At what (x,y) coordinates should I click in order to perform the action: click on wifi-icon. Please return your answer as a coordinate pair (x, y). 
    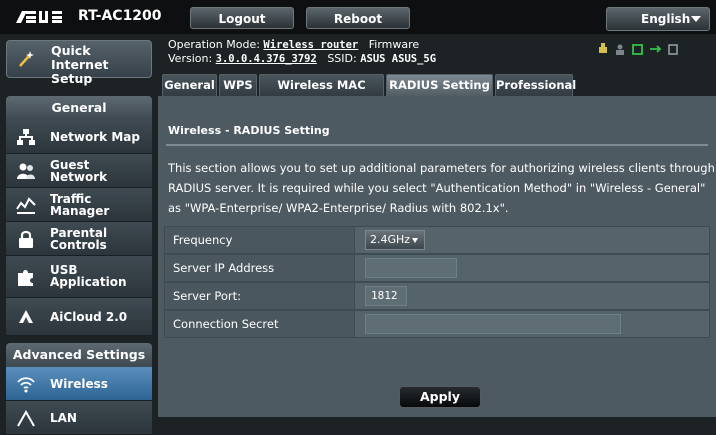
    Looking at the image, I should click on (26, 385).